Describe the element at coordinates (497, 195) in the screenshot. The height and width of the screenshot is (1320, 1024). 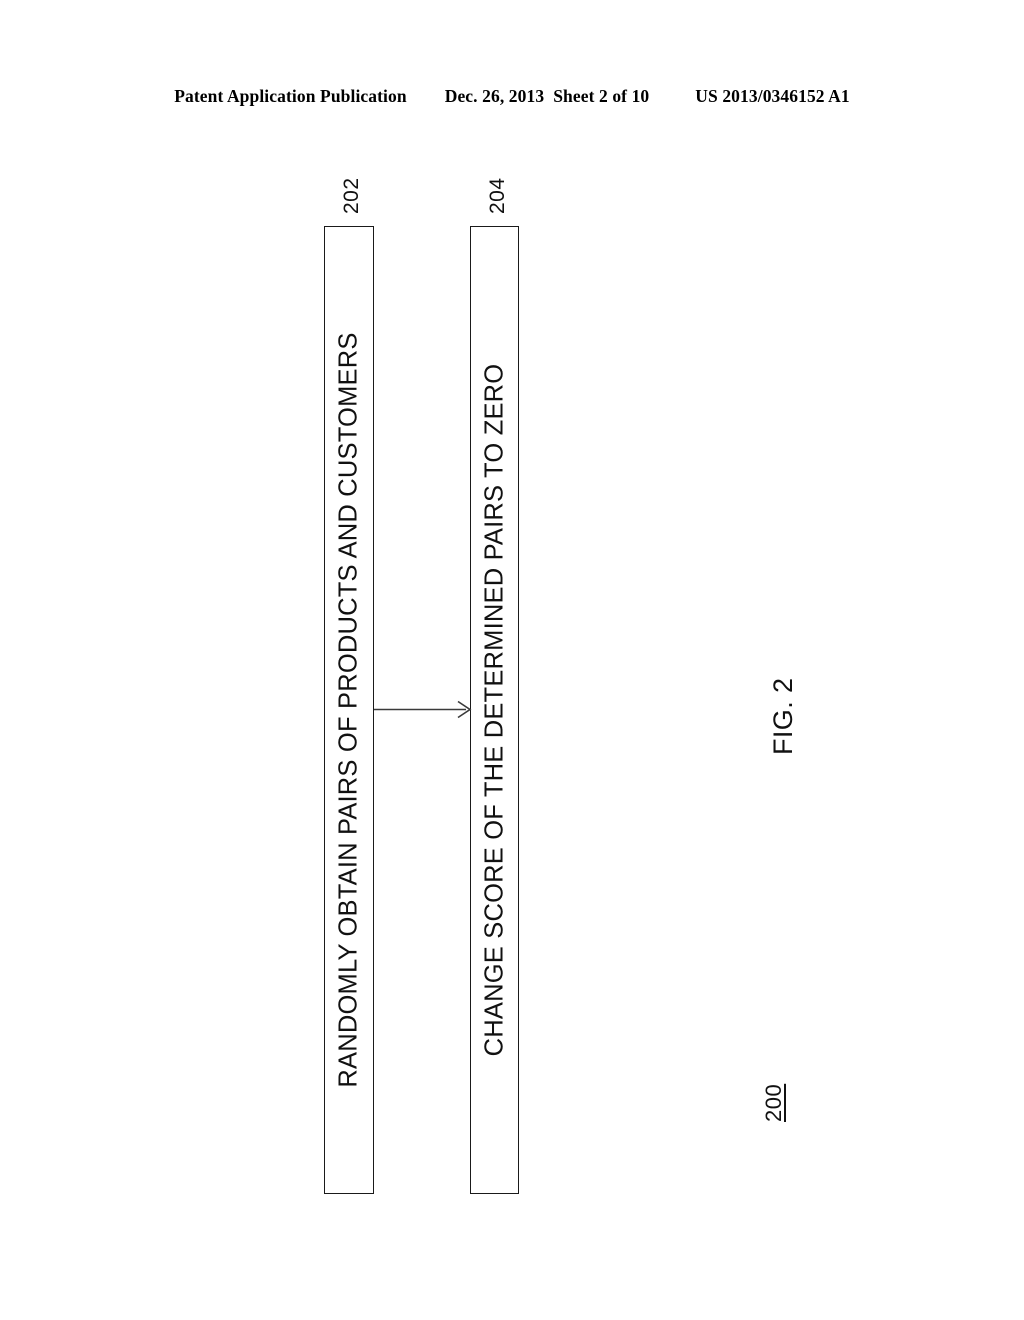
I see `reference-numeral-204: 204` at that location.